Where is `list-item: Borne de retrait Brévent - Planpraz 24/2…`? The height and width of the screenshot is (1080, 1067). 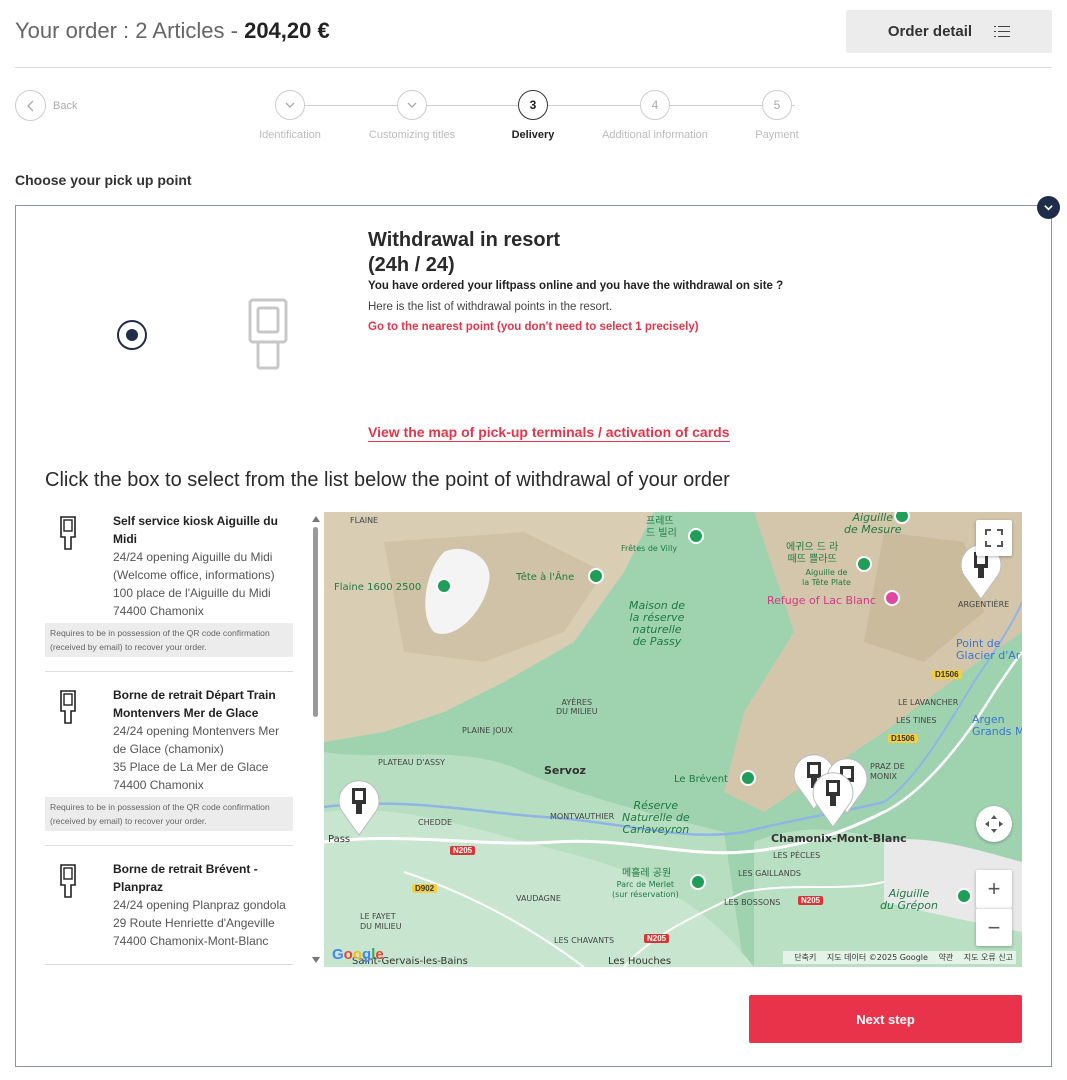 list-item: Borne de retrait Brévent - Planpraz 24/2… is located at coordinates (169, 912).